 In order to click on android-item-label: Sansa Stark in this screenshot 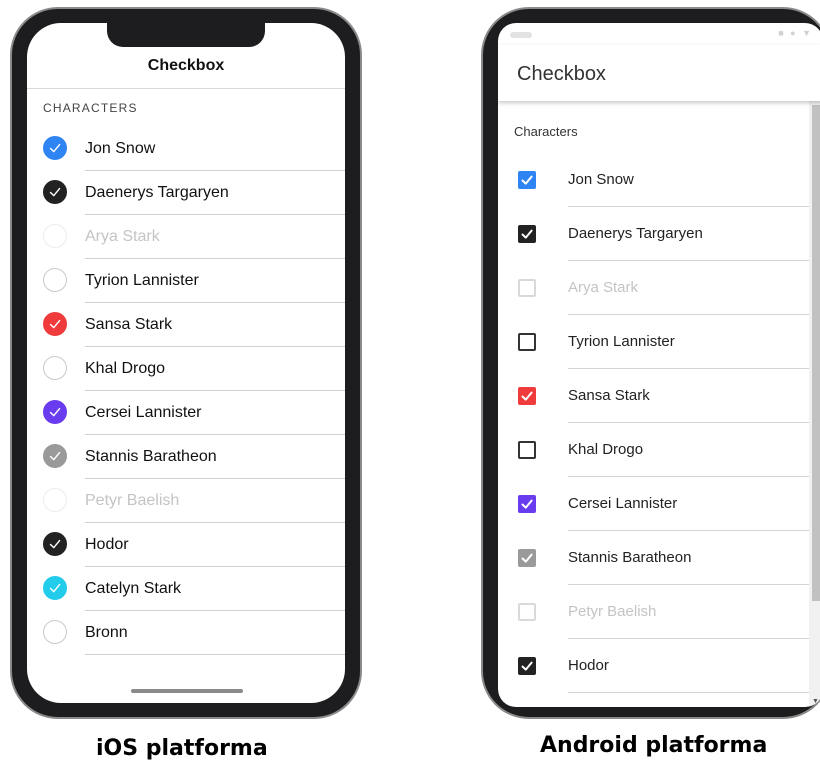, I will do `click(609, 395)`.